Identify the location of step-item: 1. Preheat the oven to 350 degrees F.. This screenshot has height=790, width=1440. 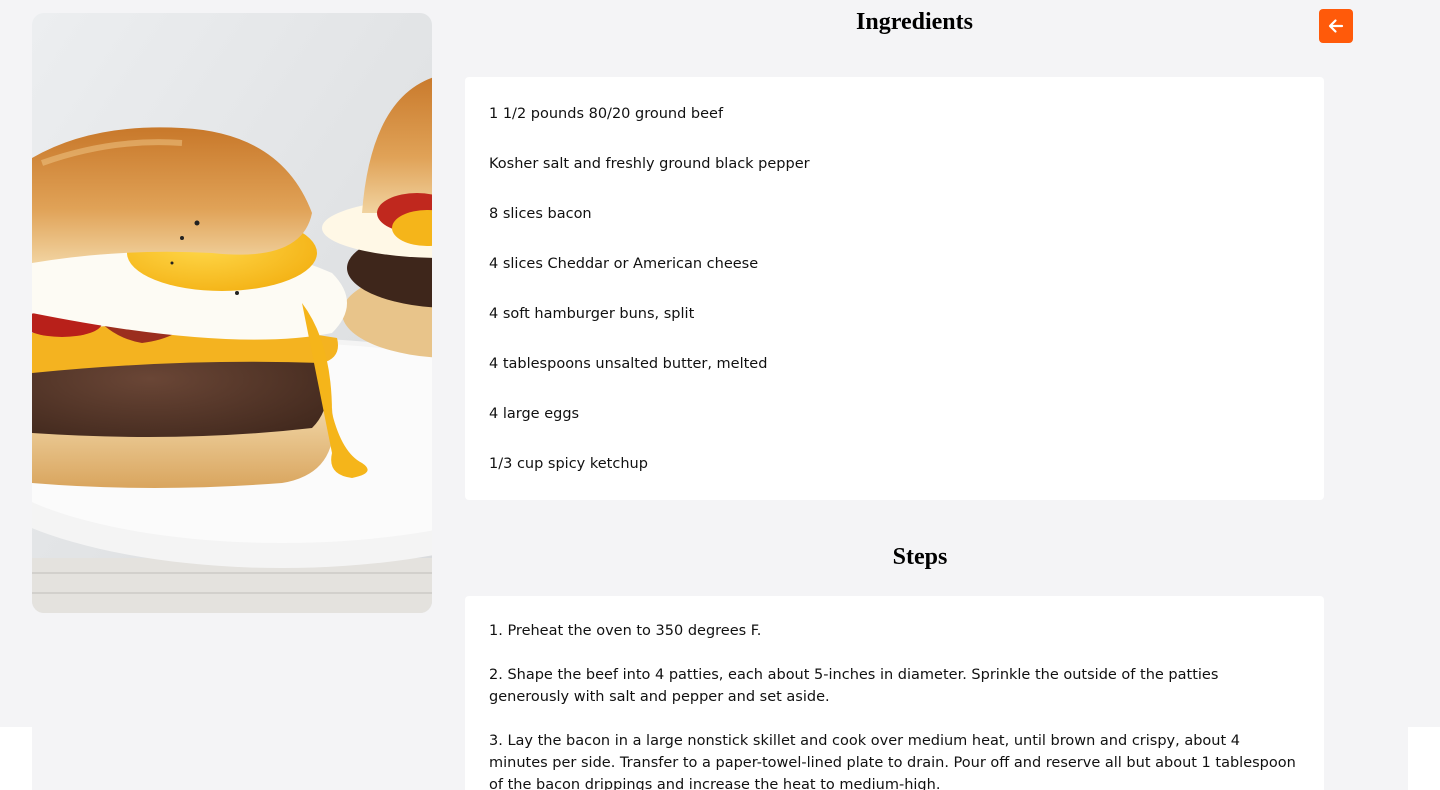
(625, 631).